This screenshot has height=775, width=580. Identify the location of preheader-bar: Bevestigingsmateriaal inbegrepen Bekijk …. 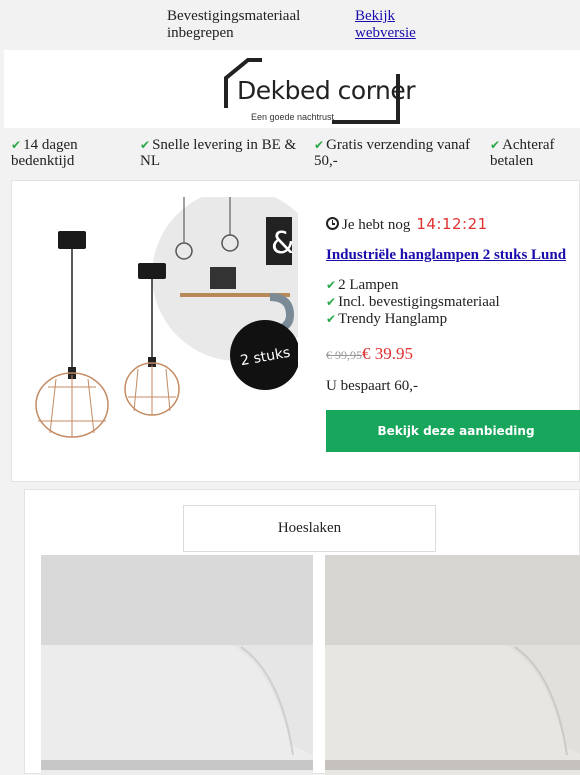
(290, 25).